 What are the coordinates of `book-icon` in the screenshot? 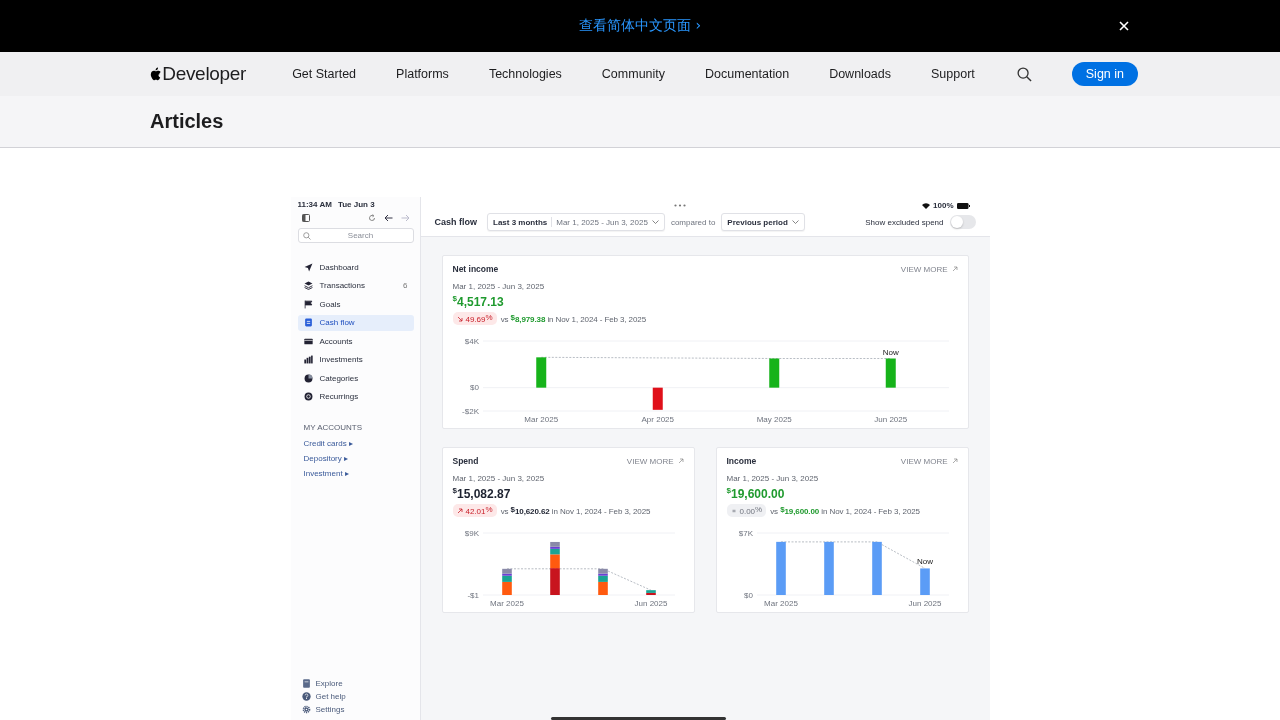 It's located at (306, 683).